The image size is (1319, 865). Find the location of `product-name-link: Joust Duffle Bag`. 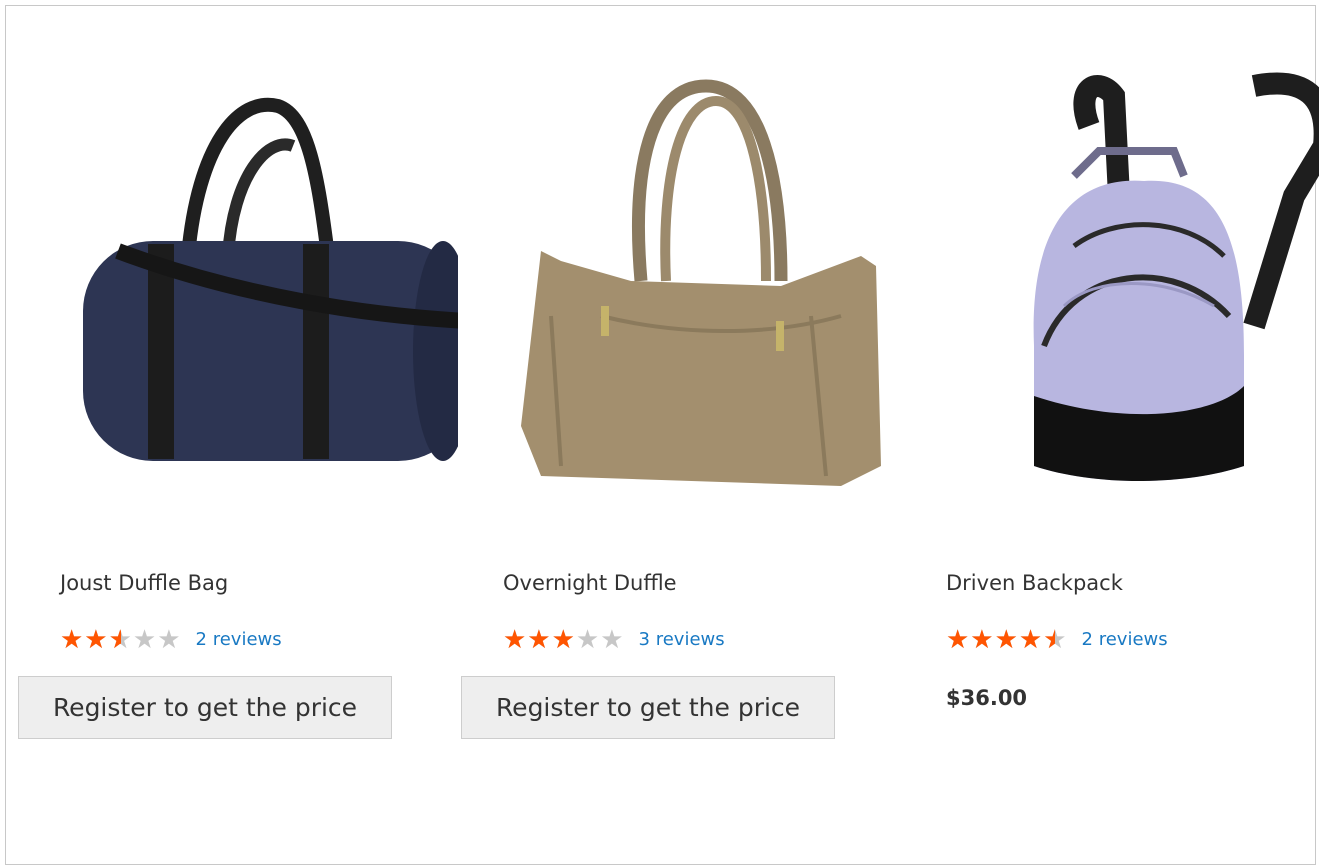

product-name-link: Joust Duffle Bag is located at coordinates (144, 583).